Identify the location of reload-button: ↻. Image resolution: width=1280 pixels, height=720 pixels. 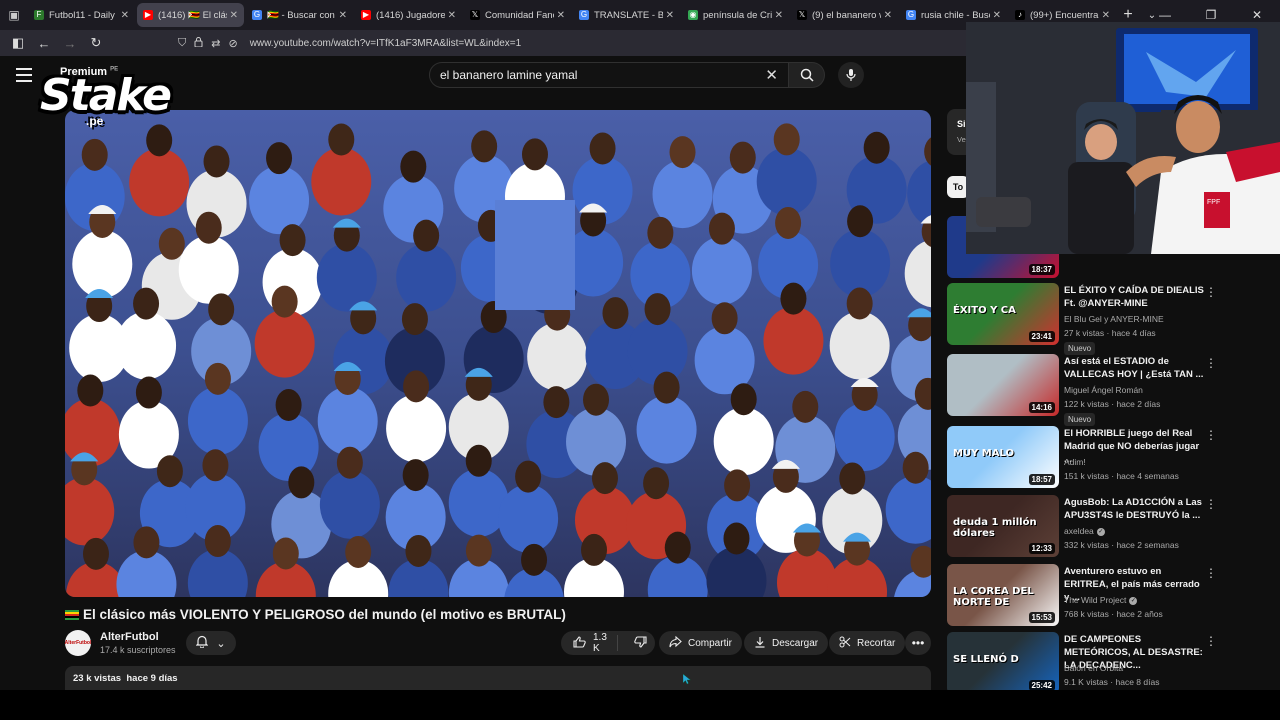
(96, 43).